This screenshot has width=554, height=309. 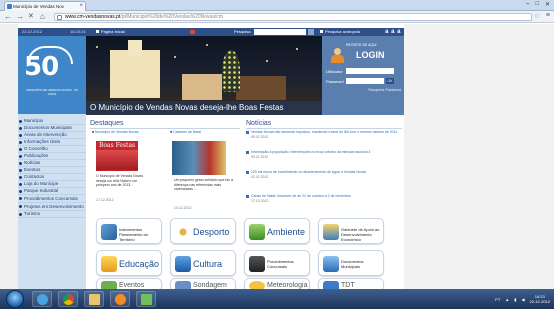 What do you see at coordinates (52, 128) in the screenshot?
I see `menu-item-documentos: Documentos Municipais` at bounding box center [52, 128].